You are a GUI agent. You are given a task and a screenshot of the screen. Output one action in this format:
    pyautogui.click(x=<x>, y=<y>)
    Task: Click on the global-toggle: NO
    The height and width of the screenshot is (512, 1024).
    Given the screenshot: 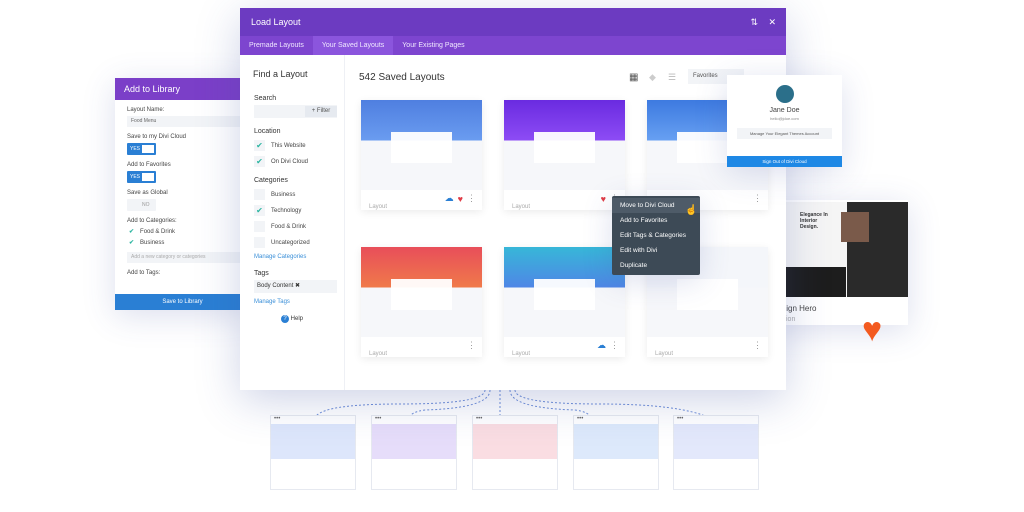 What is the action you would take?
    pyautogui.click(x=141, y=205)
    